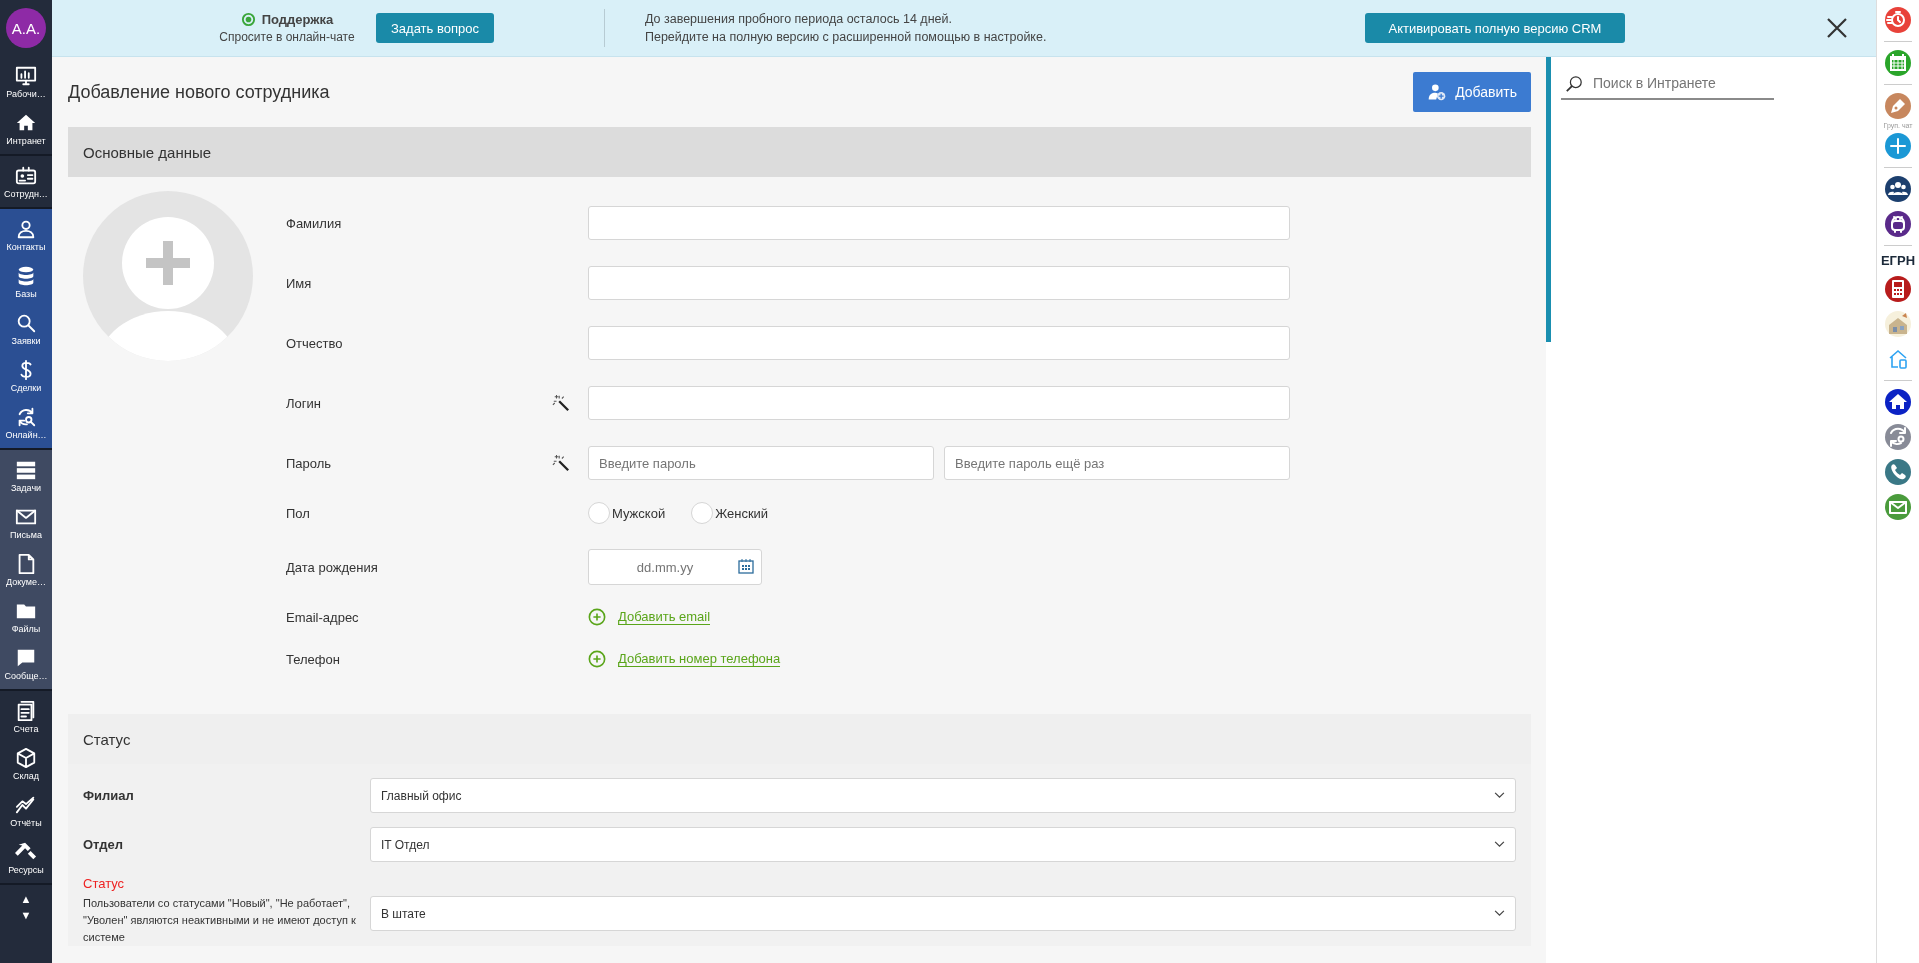  Describe the element at coordinates (1898, 224) in the screenshot. I see `robot-icon` at that location.